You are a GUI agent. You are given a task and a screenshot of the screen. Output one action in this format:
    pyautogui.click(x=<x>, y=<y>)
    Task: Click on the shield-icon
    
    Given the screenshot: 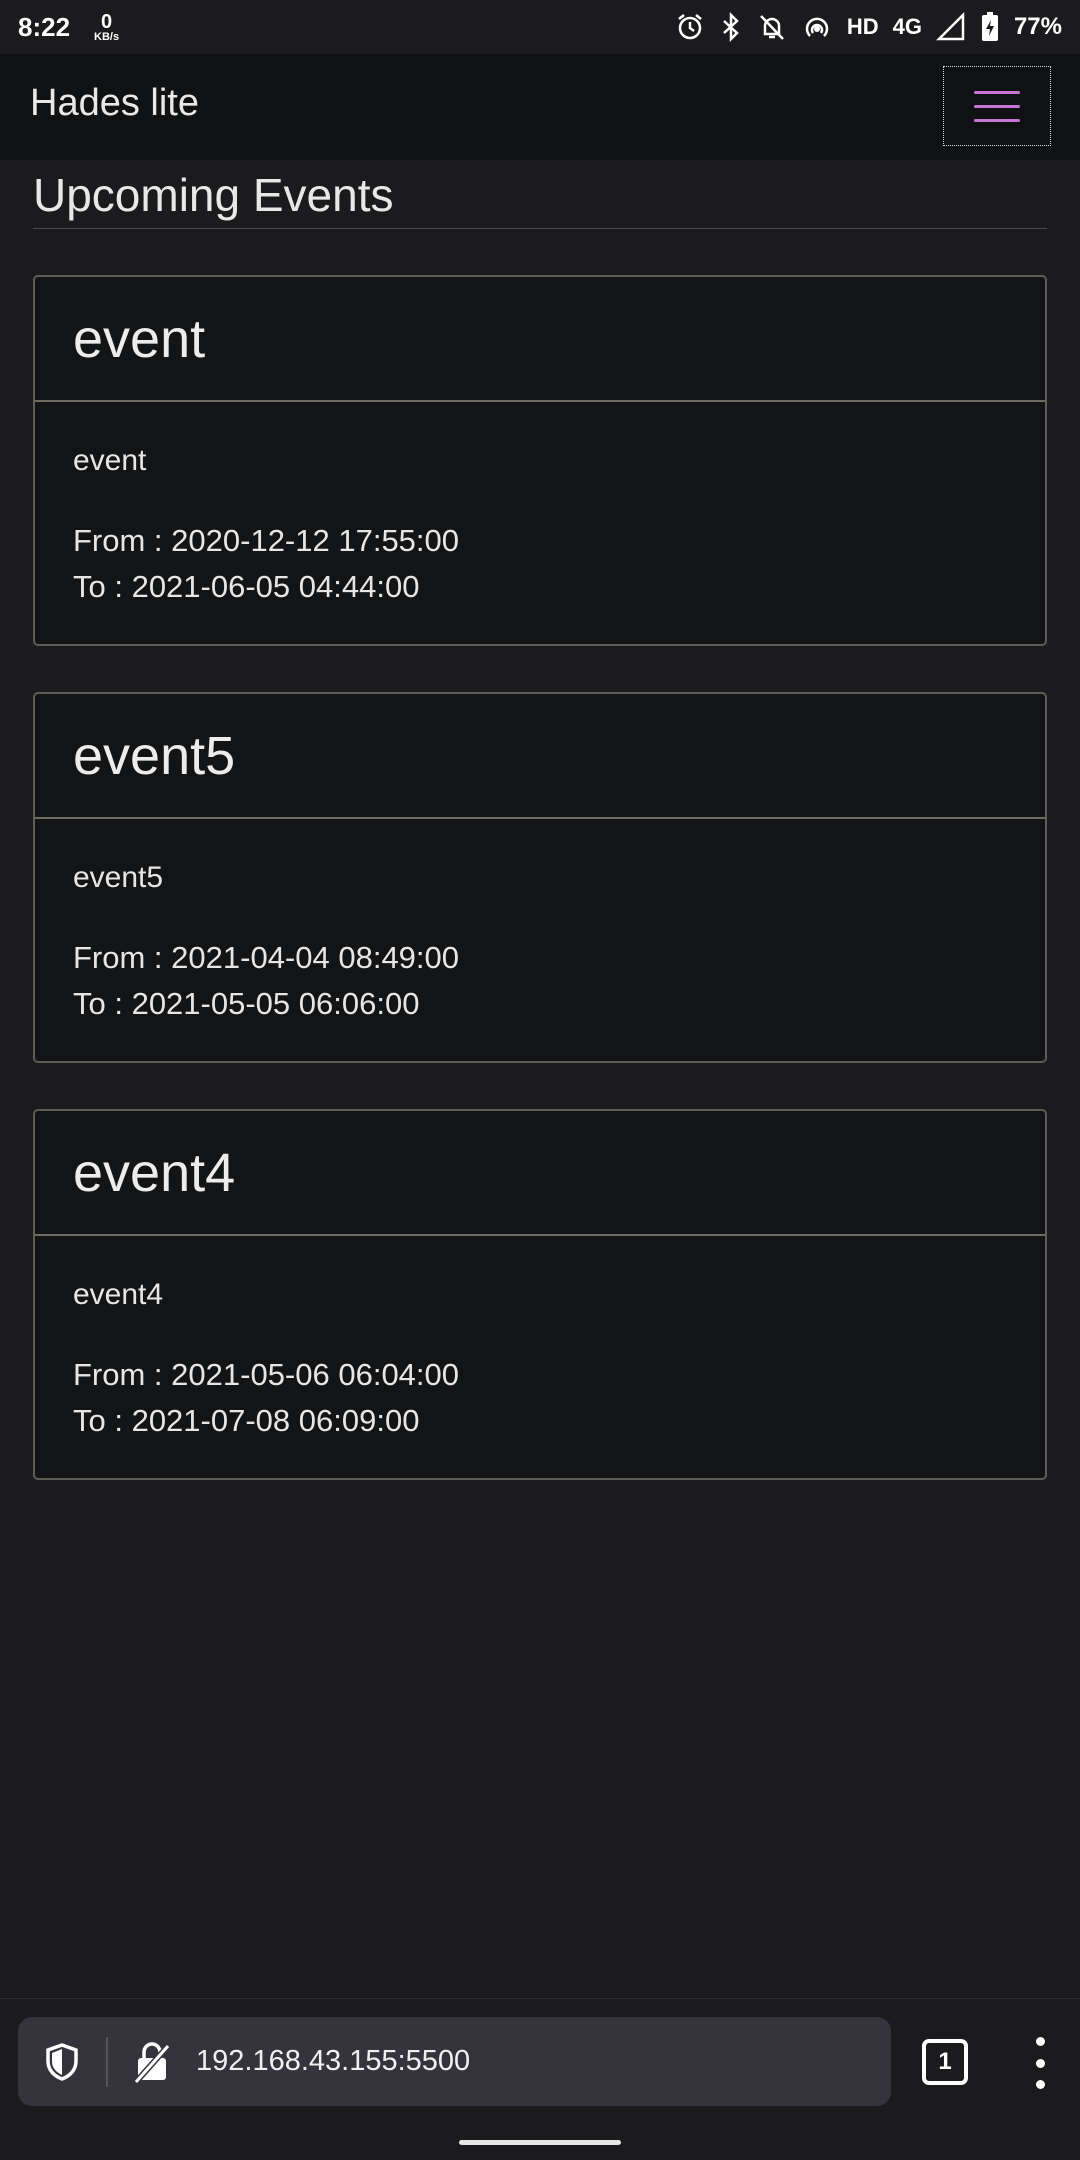 What is the action you would take?
    pyautogui.click(x=62, y=2062)
    